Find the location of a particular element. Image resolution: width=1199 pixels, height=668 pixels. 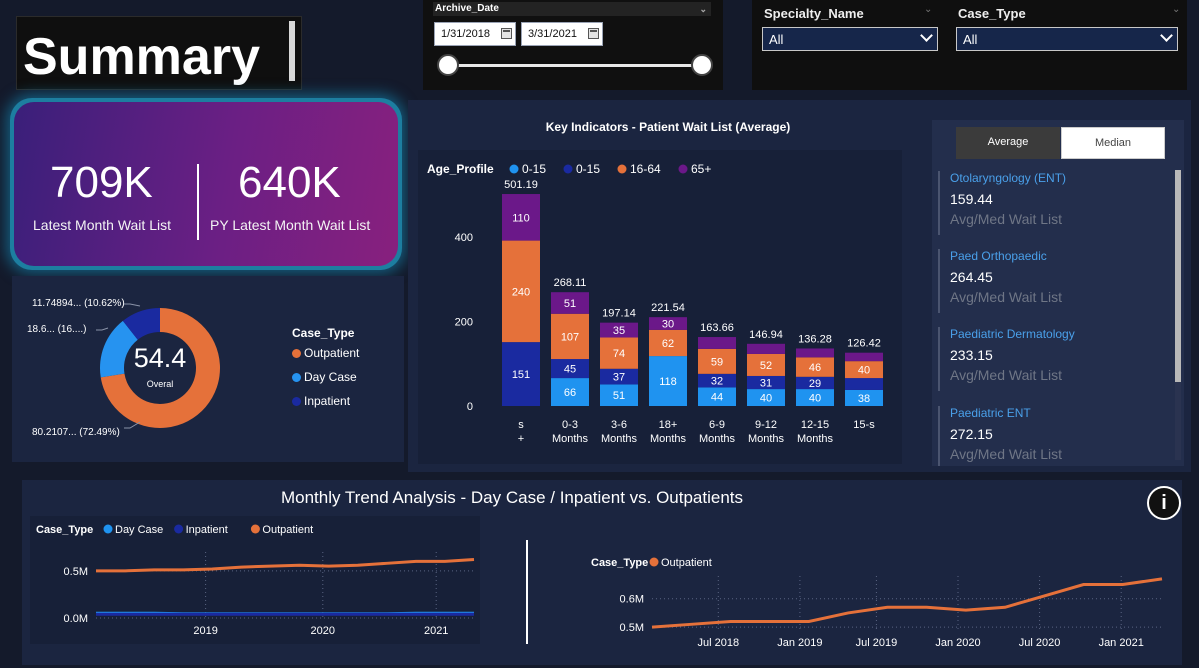

trend-left-legend: Day Case Inpatient Outpatient is located at coordinates (208, 530).